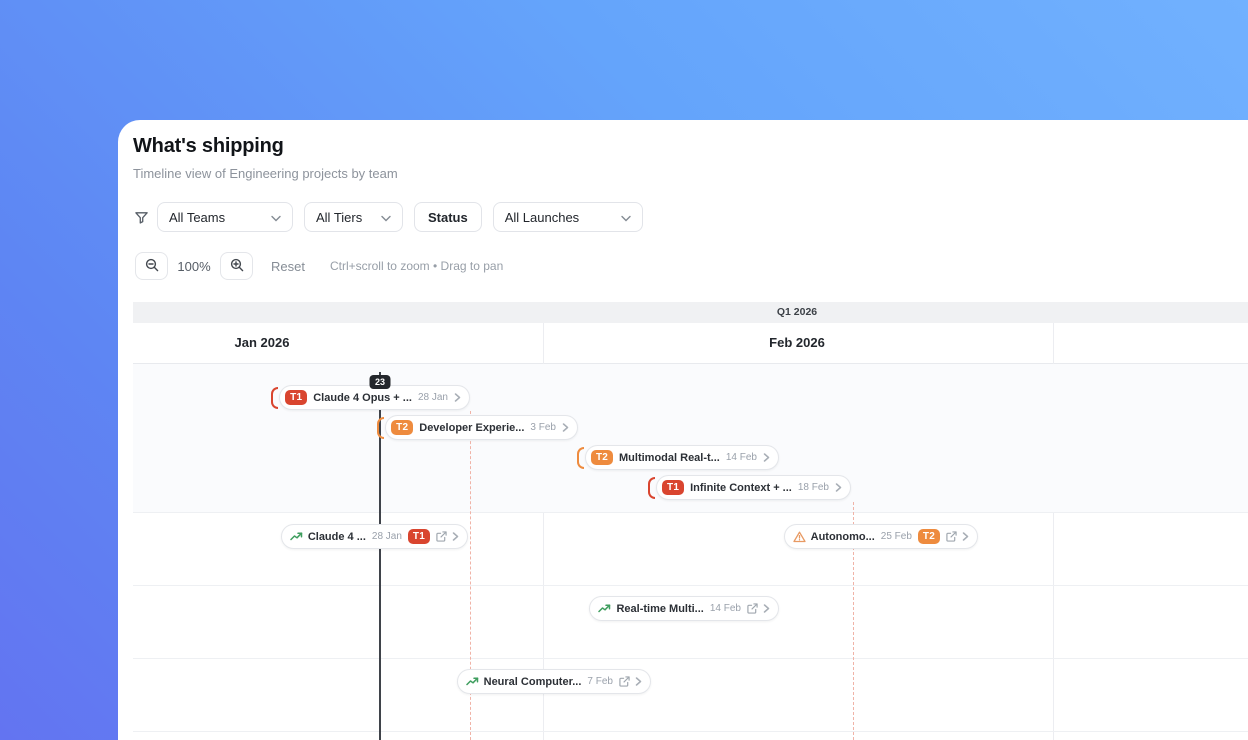 This screenshot has height=740, width=1248. I want to click on launch-pill: Claude 4 ... 28 Jan T1, so click(374, 536).